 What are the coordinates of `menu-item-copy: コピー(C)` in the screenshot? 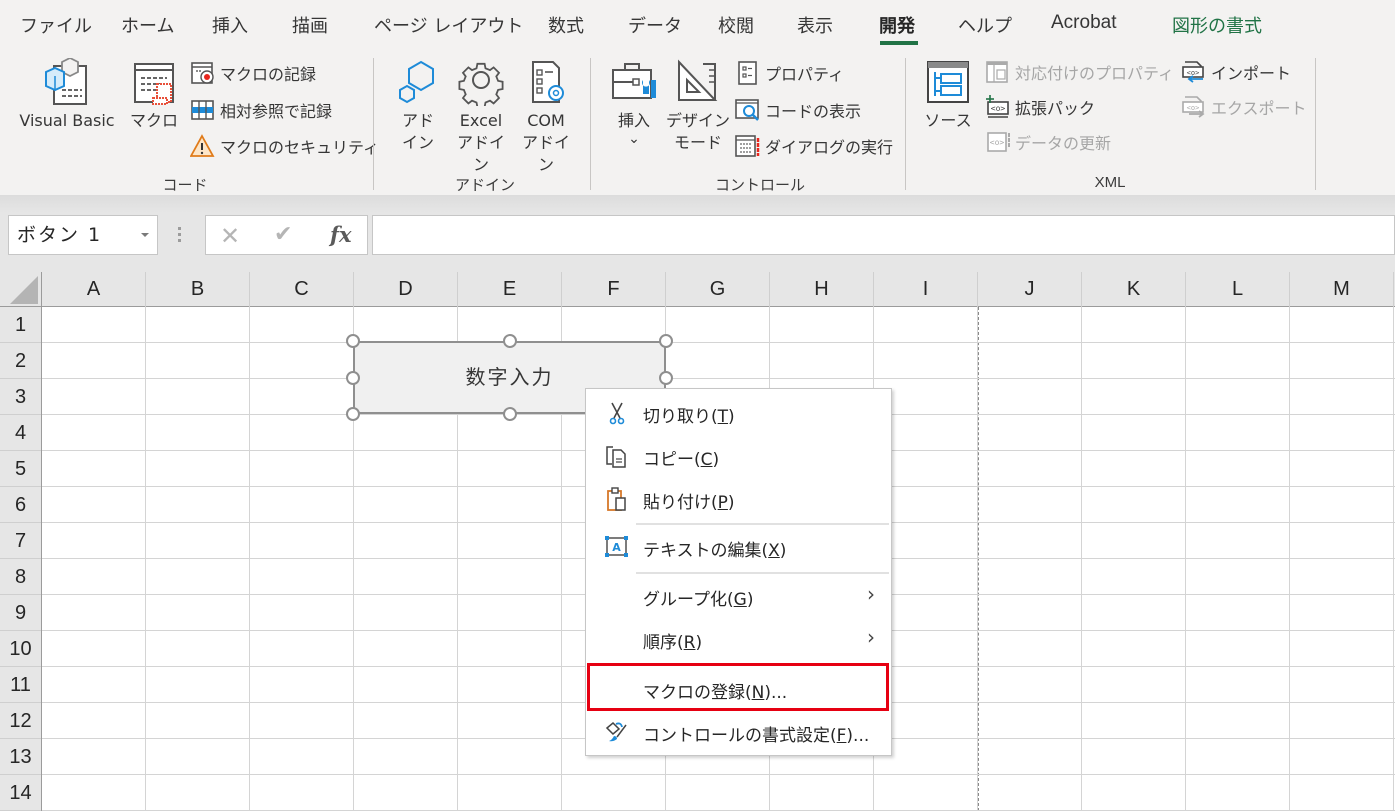 It's located at (738, 456).